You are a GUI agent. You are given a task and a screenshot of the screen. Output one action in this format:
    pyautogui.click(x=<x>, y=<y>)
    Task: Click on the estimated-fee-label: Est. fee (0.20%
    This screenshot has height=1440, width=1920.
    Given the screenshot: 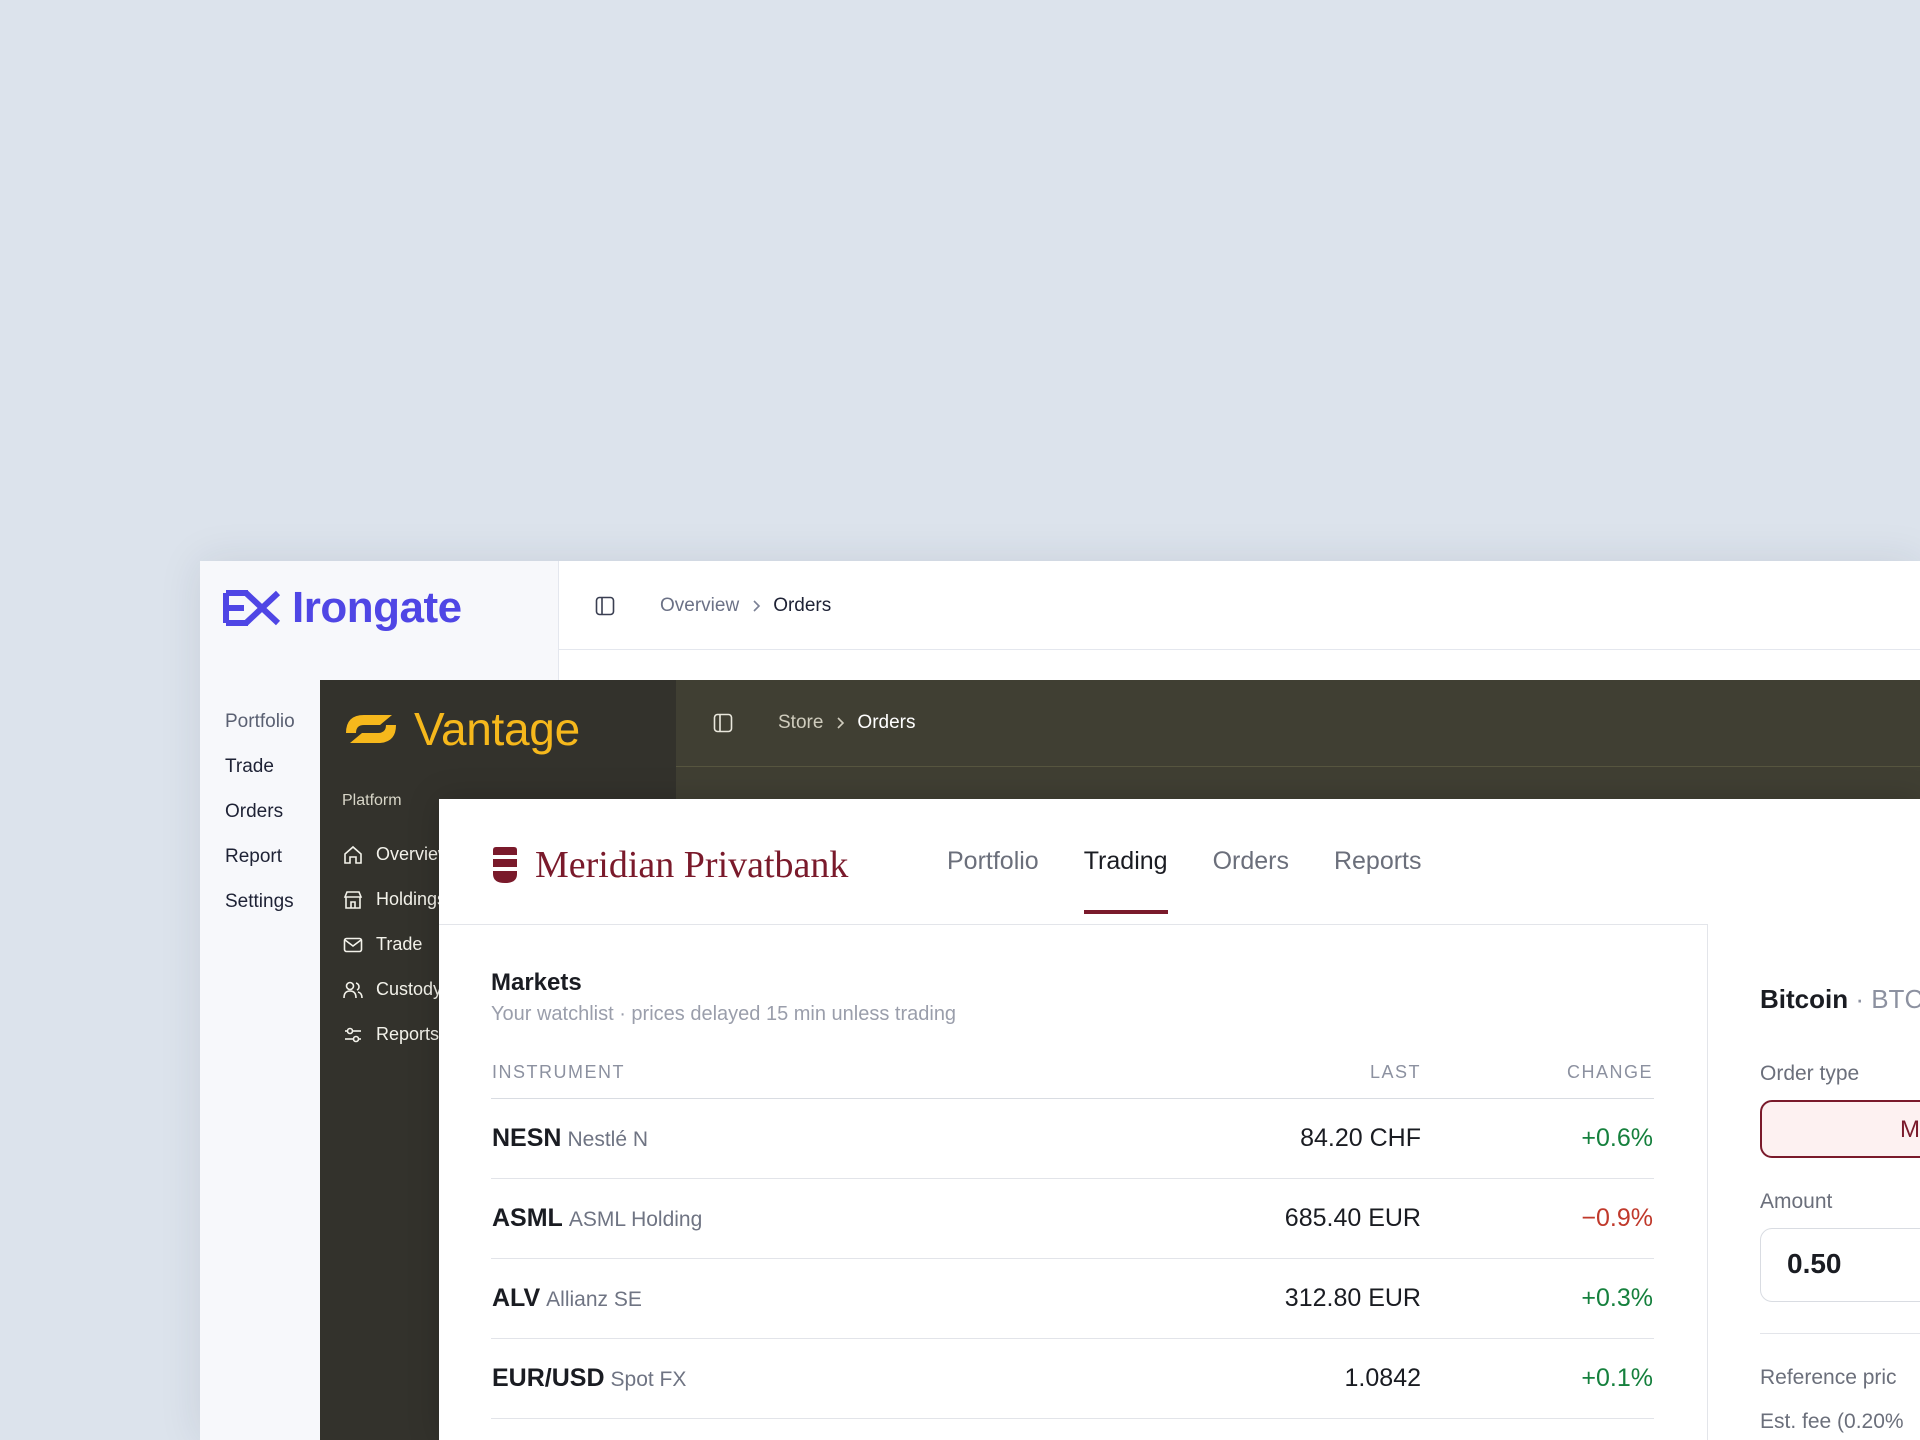 What is the action you would take?
    pyautogui.click(x=1832, y=1421)
    